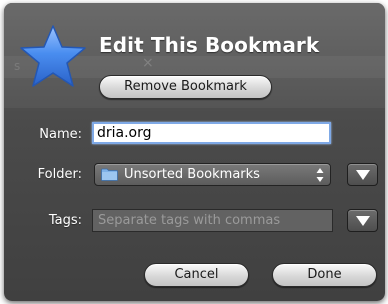 This screenshot has width=388, height=304. I want to click on cancel-button: Cancel, so click(196, 275).